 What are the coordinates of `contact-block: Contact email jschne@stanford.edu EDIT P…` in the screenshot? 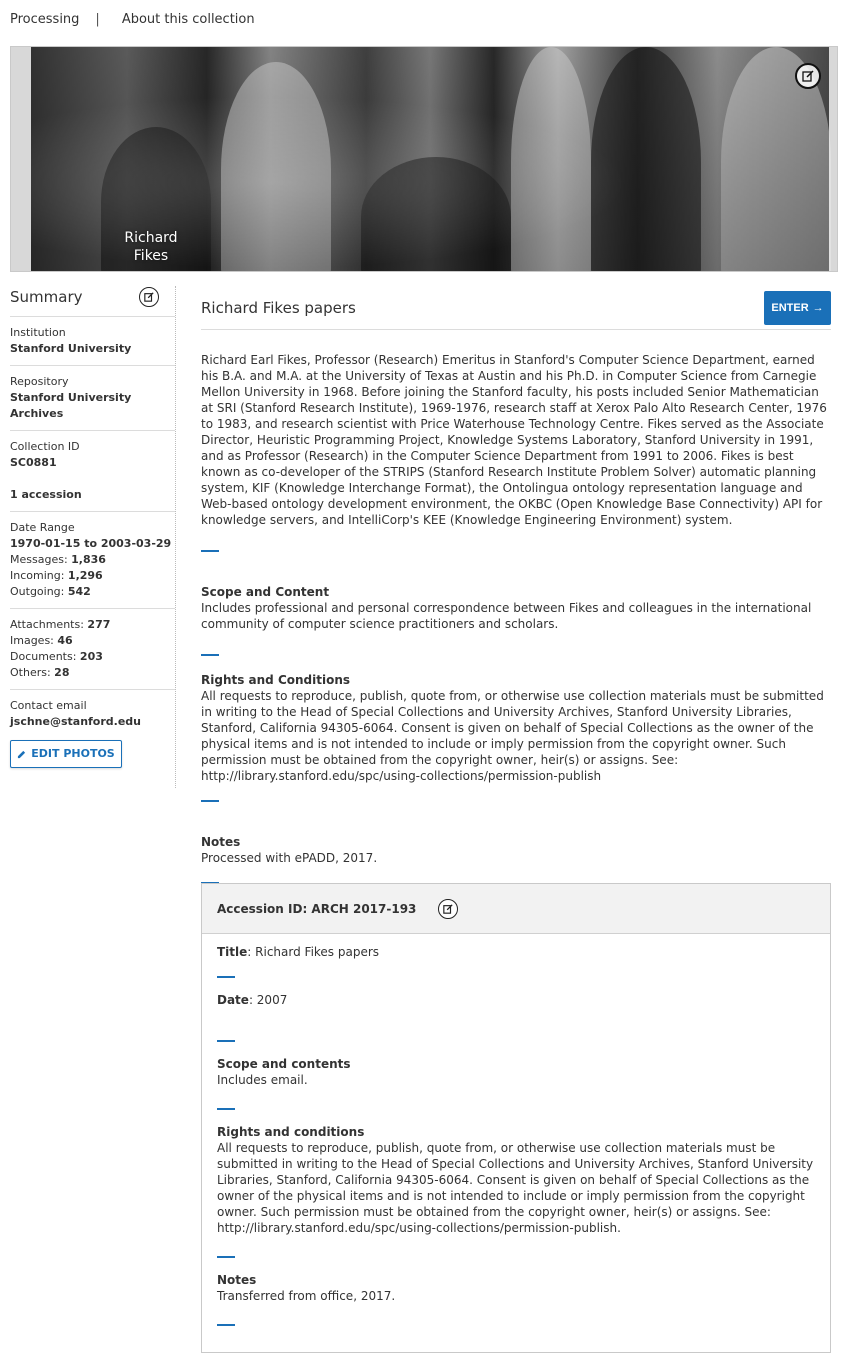 It's located at (92, 732).